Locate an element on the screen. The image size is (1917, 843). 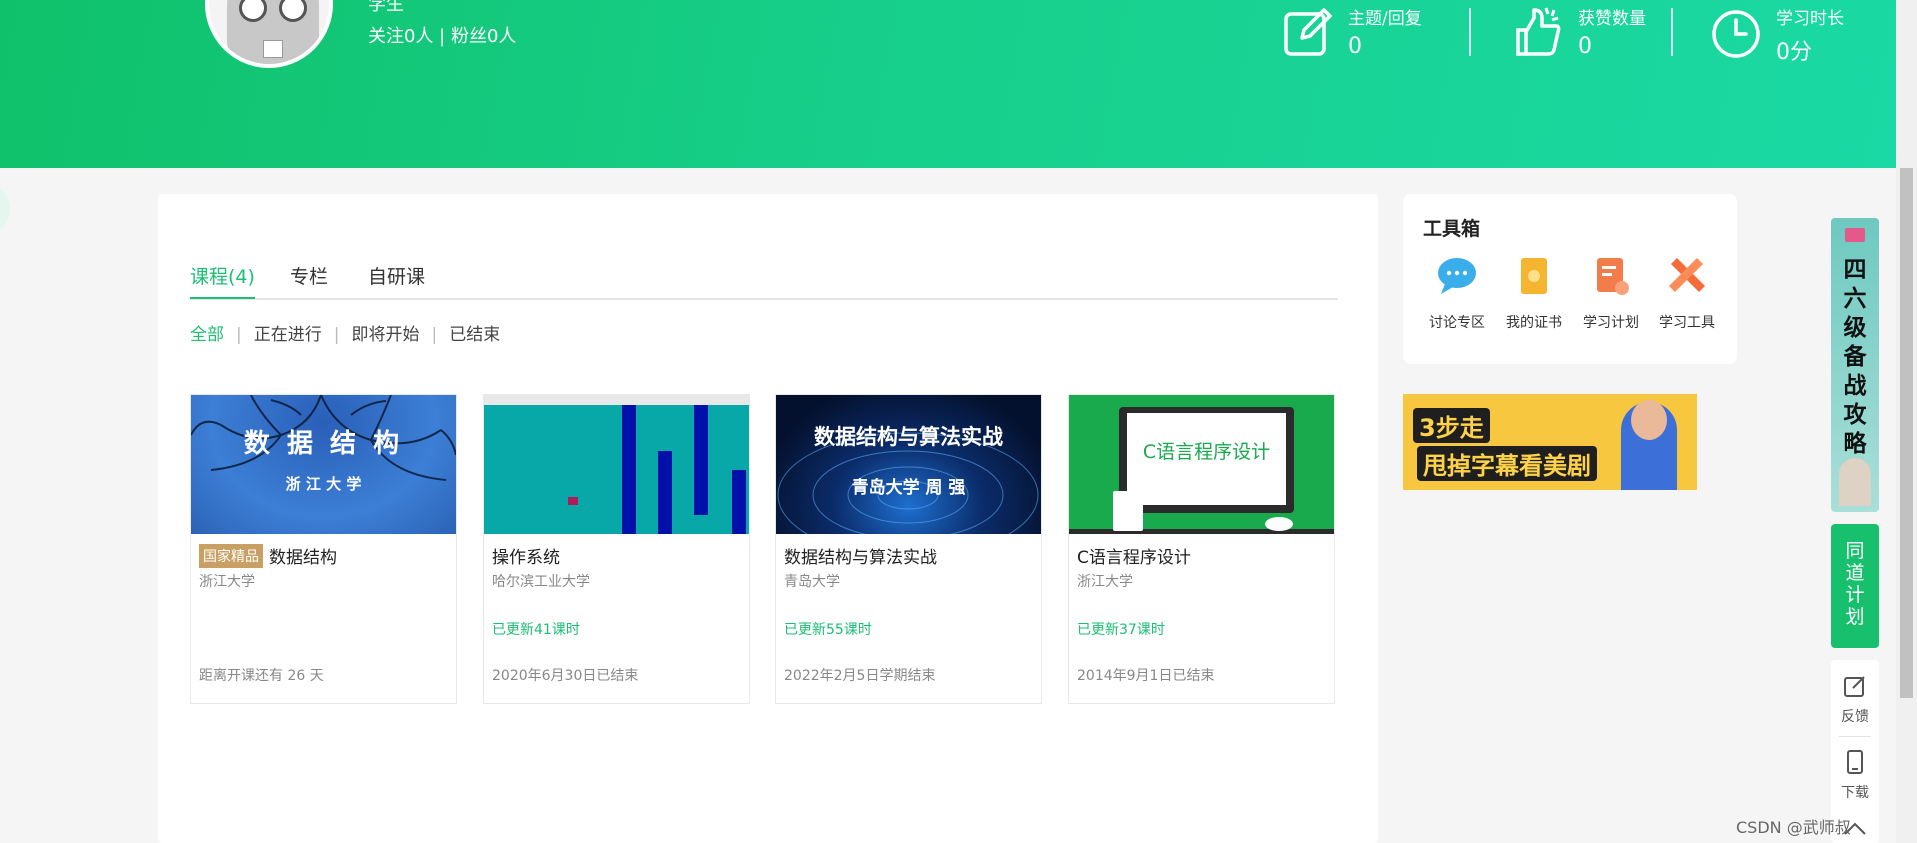
course-thumbnail is located at coordinates (616, 464).